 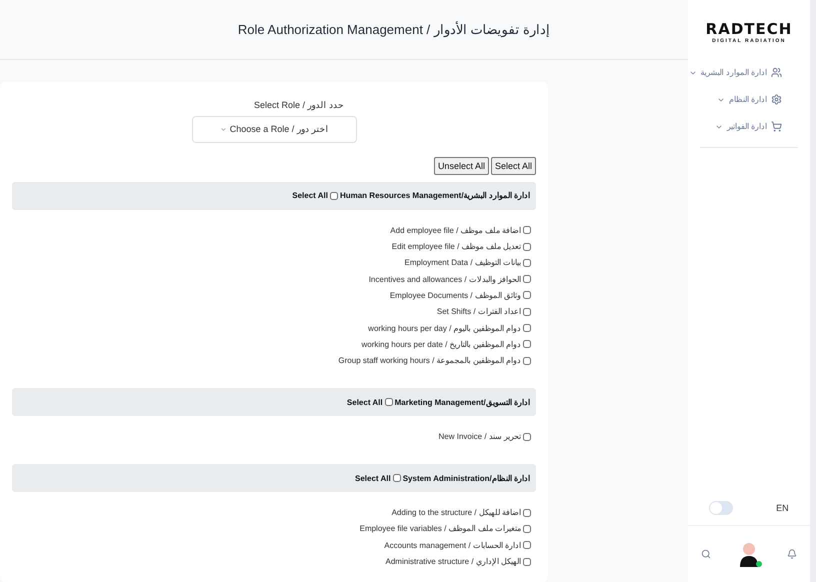 I want to click on logo-name: RADTECH, so click(x=749, y=29).